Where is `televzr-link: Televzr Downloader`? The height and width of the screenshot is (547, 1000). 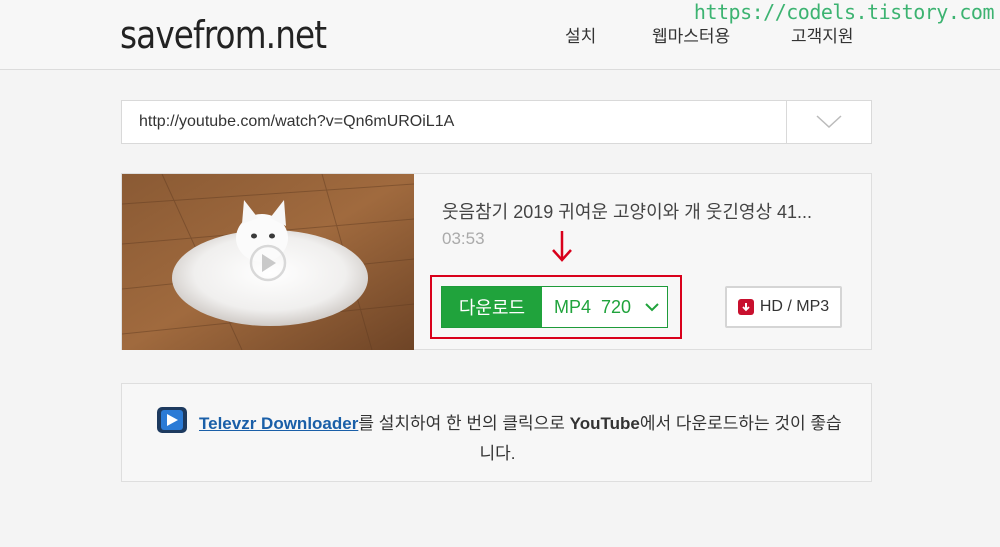
televzr-link: Televzr Downloader is located at coordinates (278, 423).